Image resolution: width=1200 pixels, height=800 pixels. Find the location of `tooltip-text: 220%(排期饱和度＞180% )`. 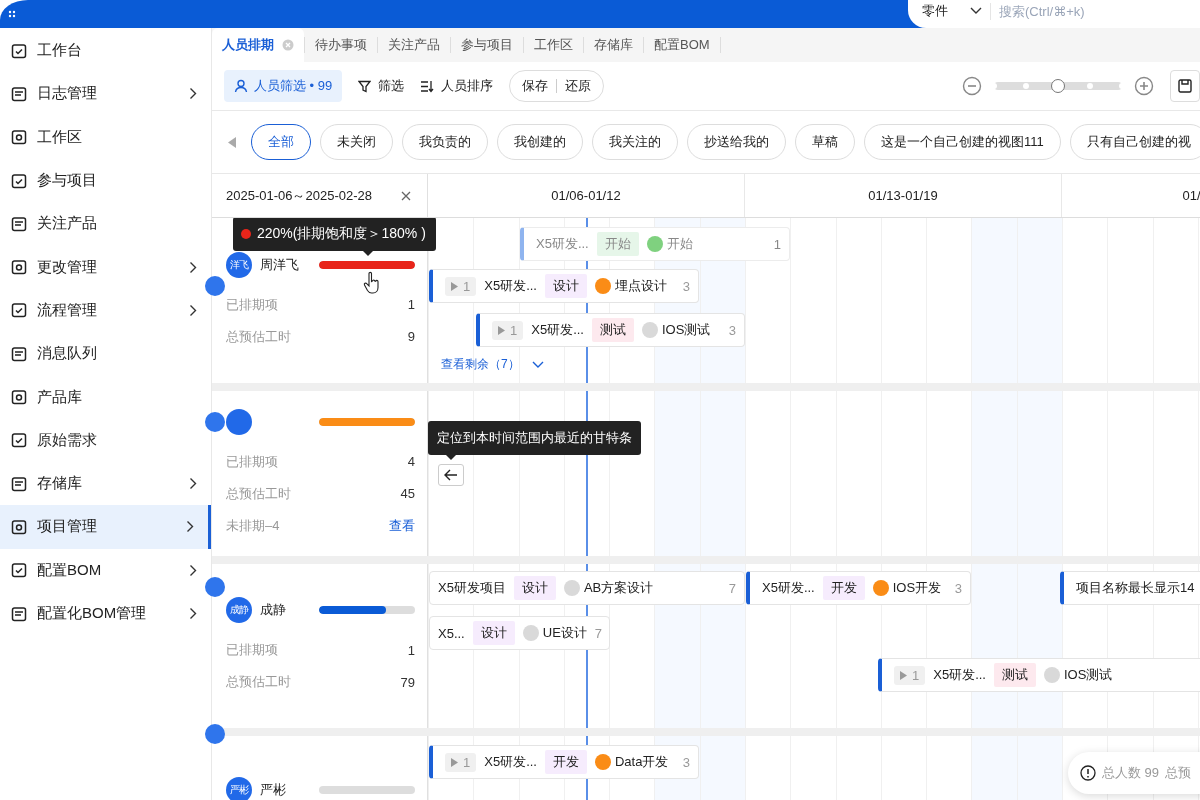

tooltip-text: 220%(排期饱和度＞180% ) is located at coordinates (341, 234).